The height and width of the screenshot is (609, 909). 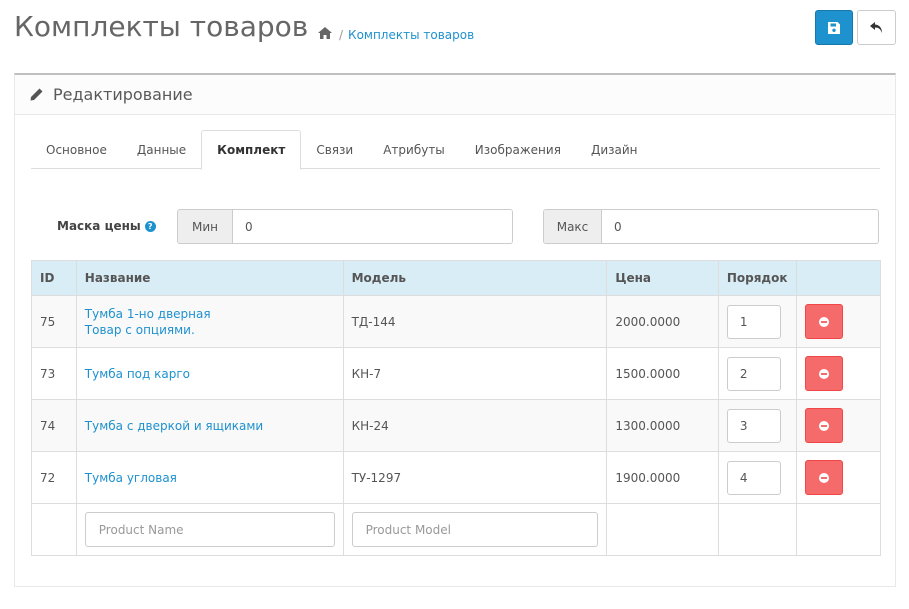 I want to click on product-options-note: Товар с опциями., so click(x=210, y=330).